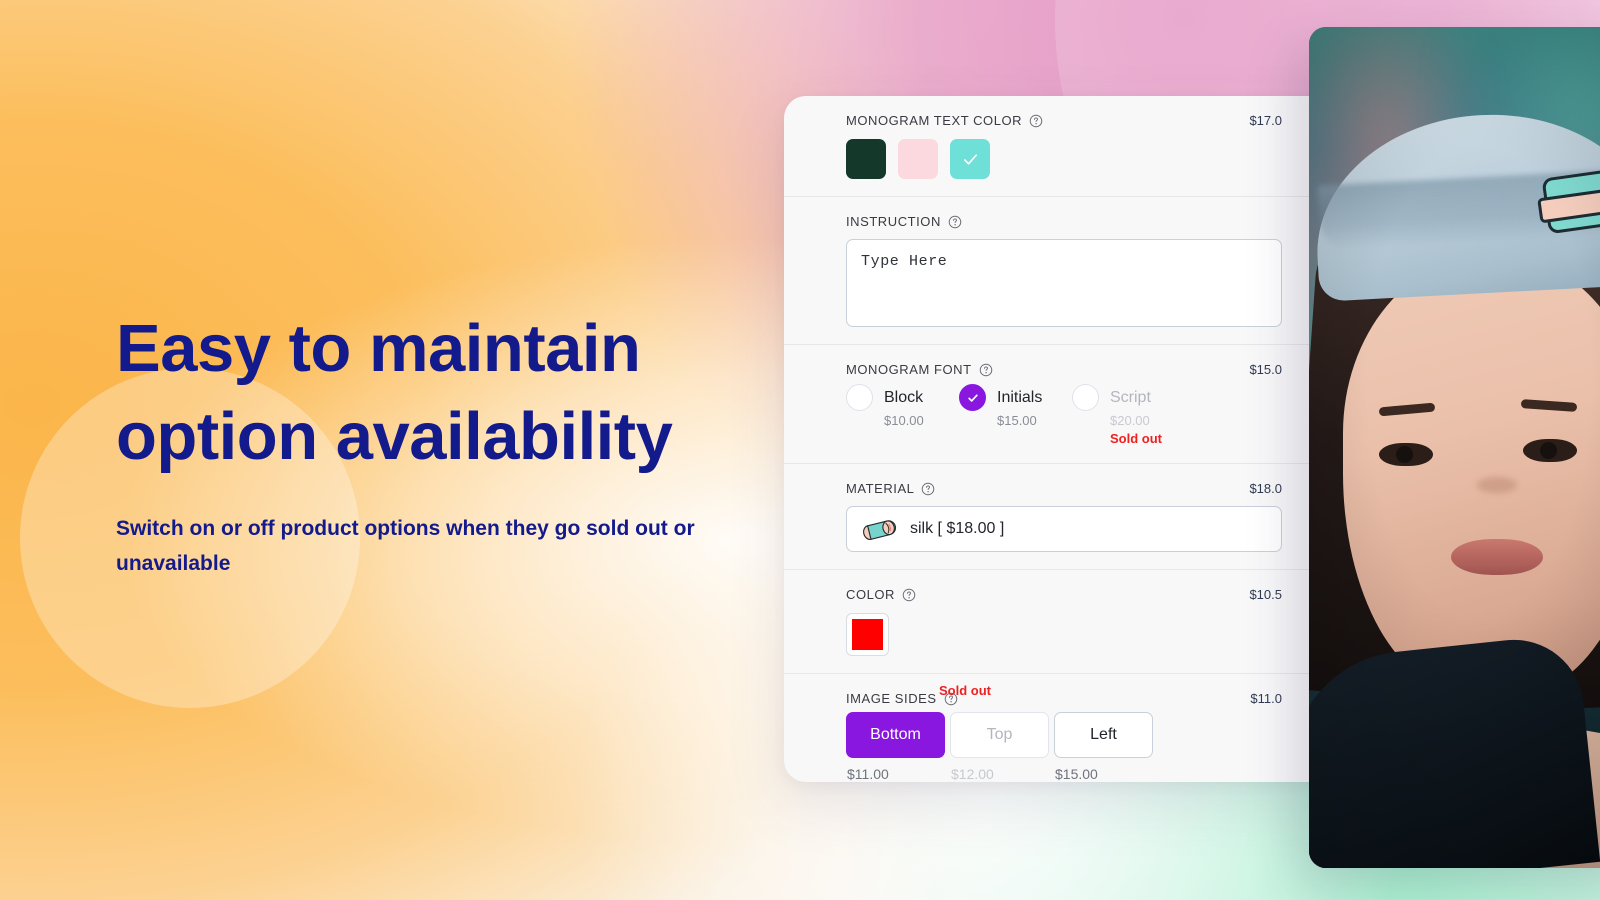 The image size is (1600, 900). Describe the element at coordinates (1130, 420) in the screenshot. I see `radio-price: $20.00` at that location.